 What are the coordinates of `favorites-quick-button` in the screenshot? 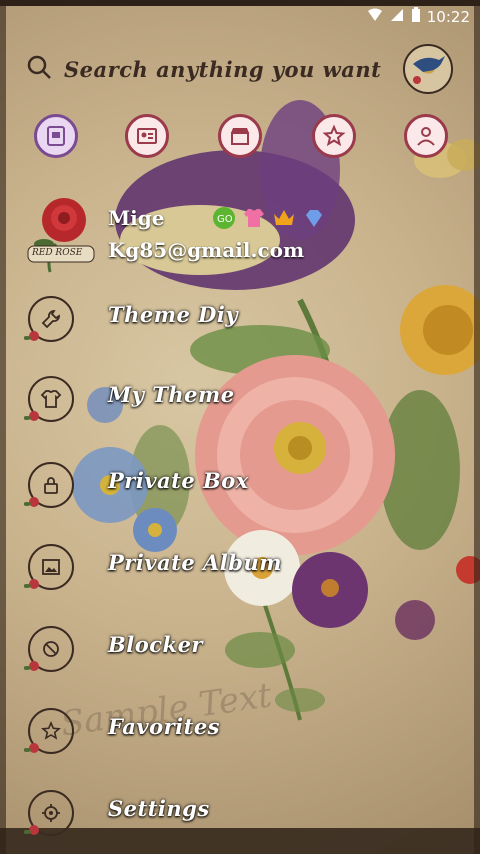 It's located at (334, 136).